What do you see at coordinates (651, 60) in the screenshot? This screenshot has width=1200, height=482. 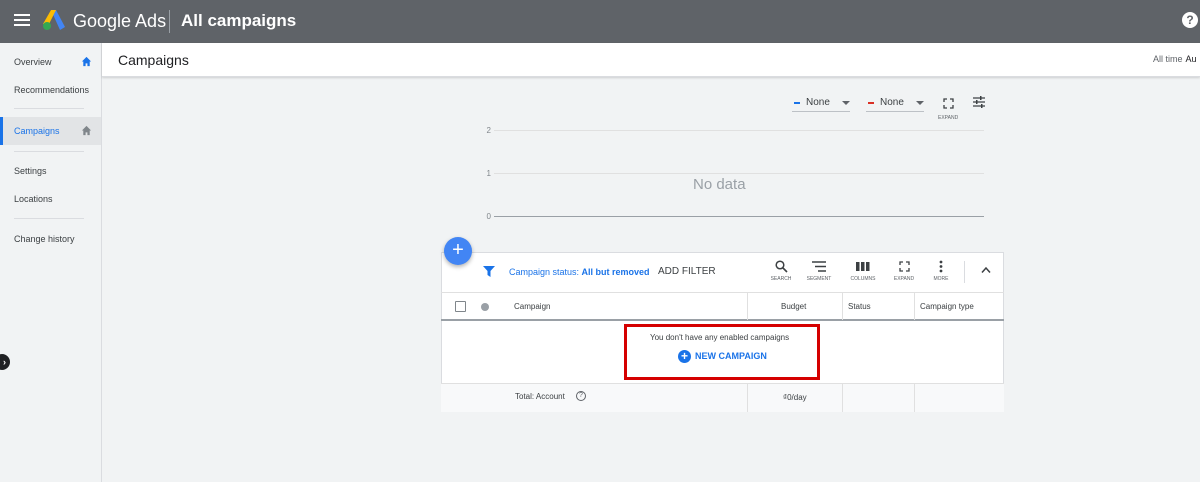 I see `page-header: Campaigns All time Au` at bounding box center [651, 60].